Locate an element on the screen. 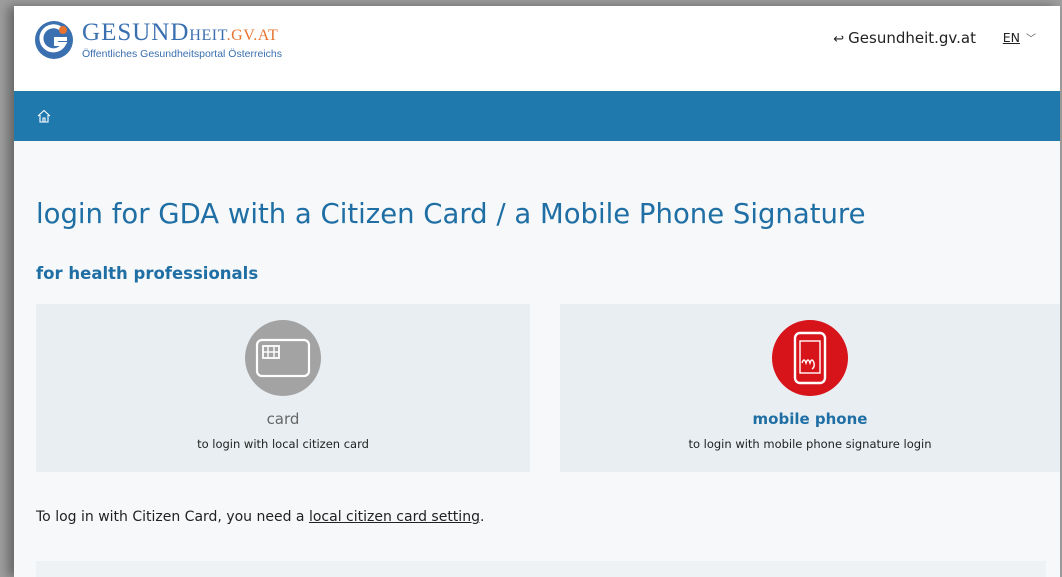 Image resolution: width=1062 pixels, height=577 pixels. mobile-signature-icon is located at coordinates (810, 358).